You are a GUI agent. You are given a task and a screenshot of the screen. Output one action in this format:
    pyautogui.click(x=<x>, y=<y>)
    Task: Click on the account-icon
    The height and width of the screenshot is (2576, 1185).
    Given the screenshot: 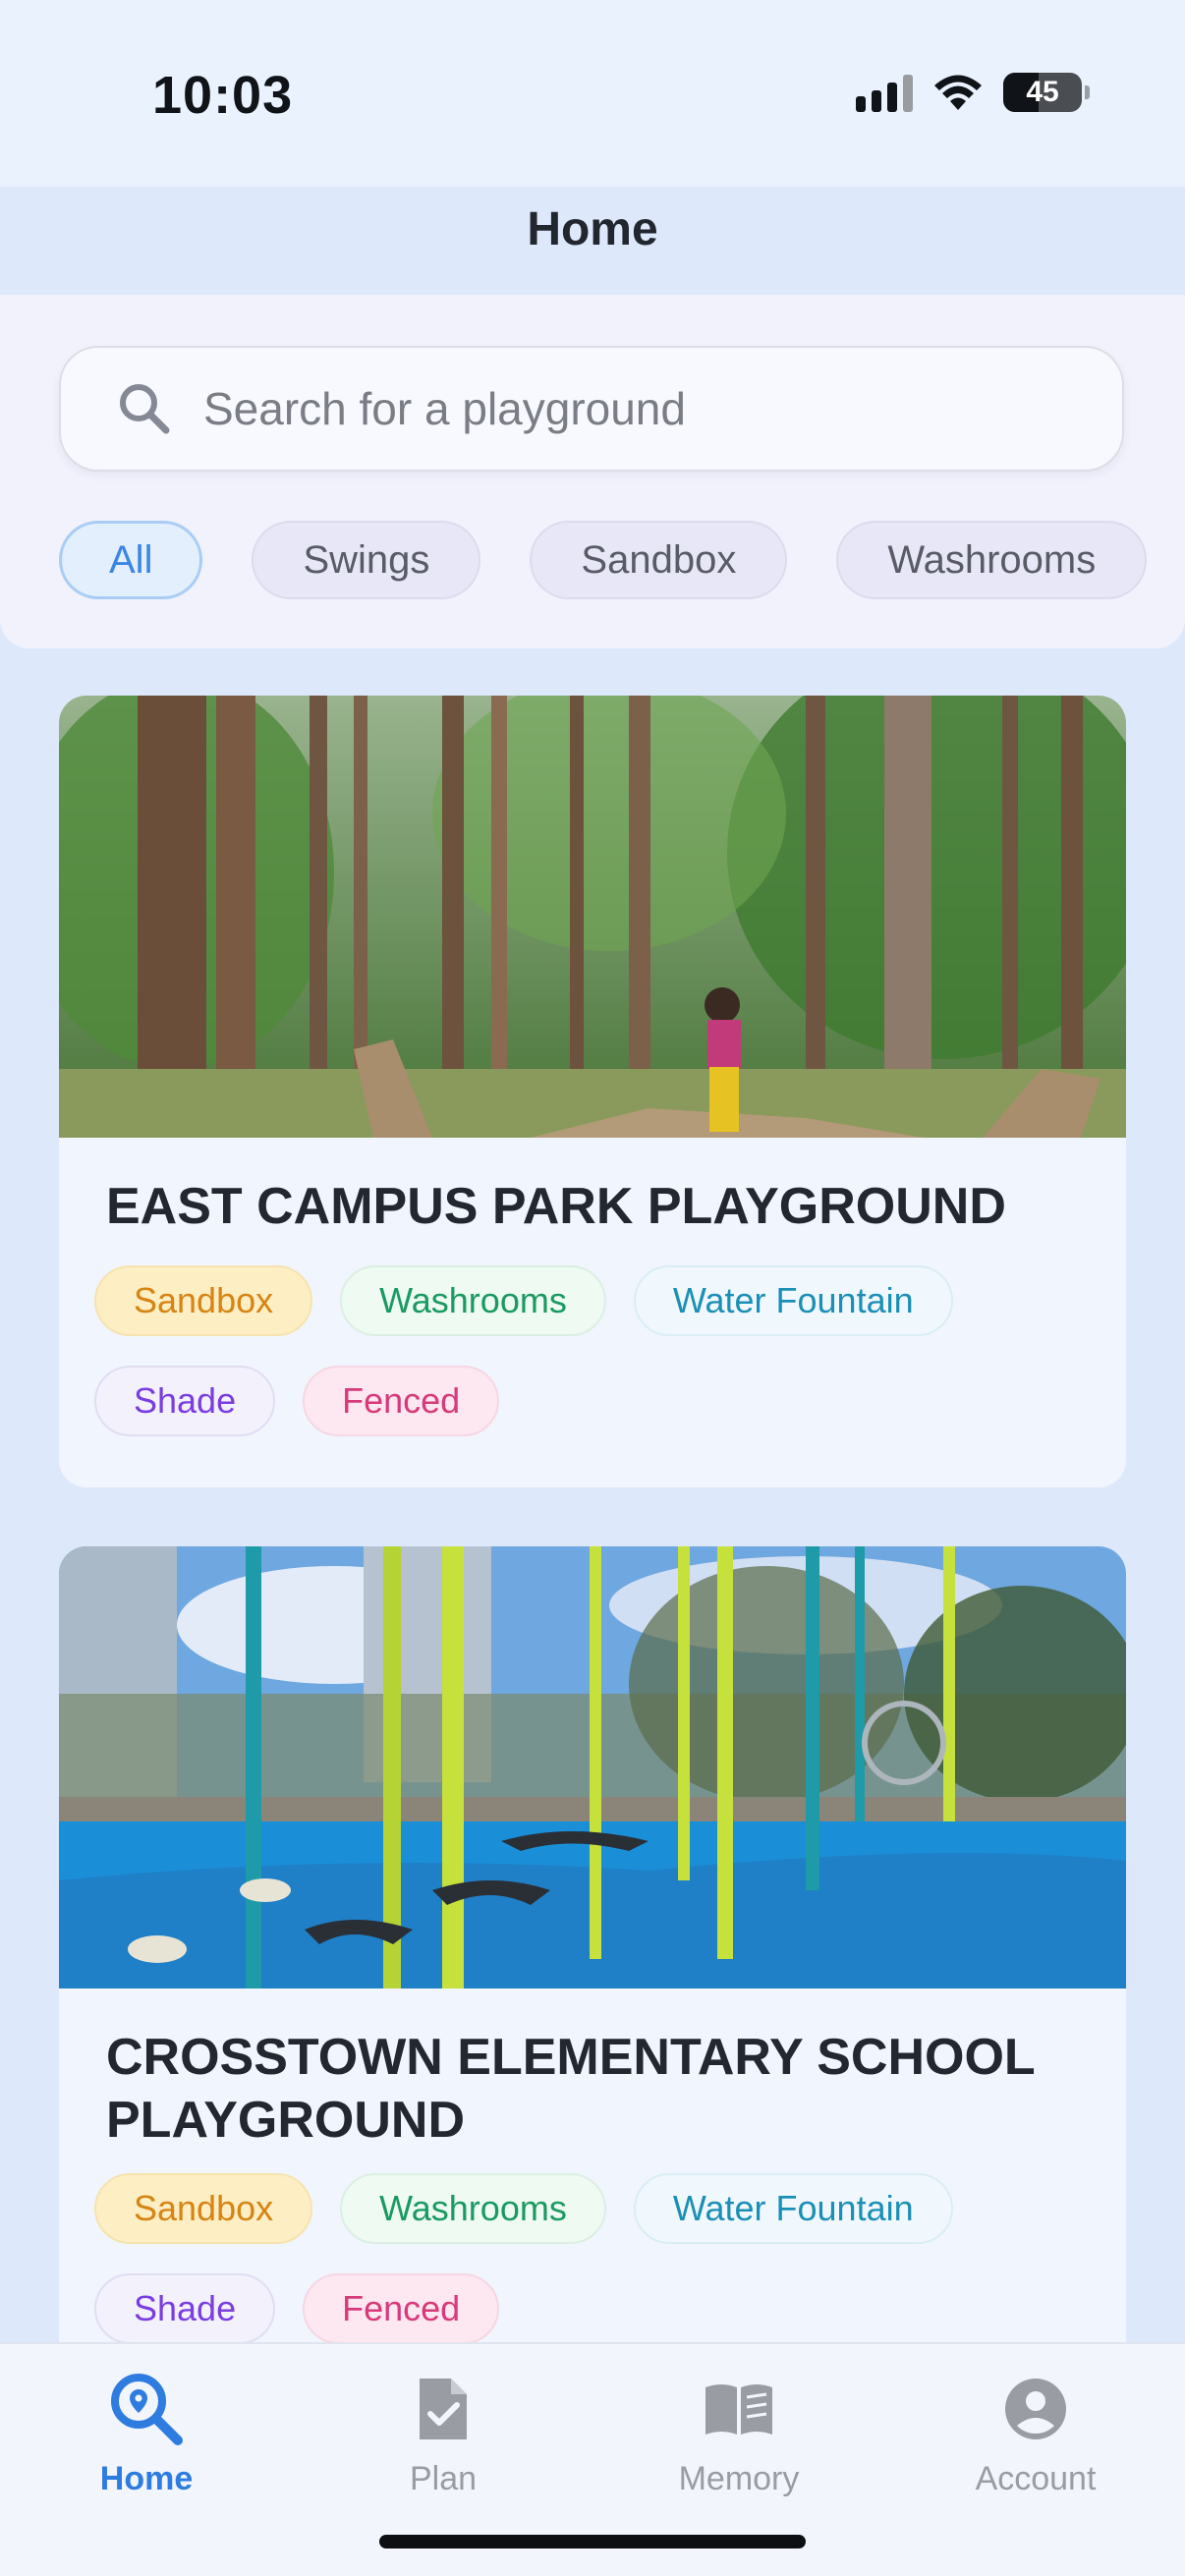 What is the action you would take?
    pyautogui.click(x=1035, y=2409)
    